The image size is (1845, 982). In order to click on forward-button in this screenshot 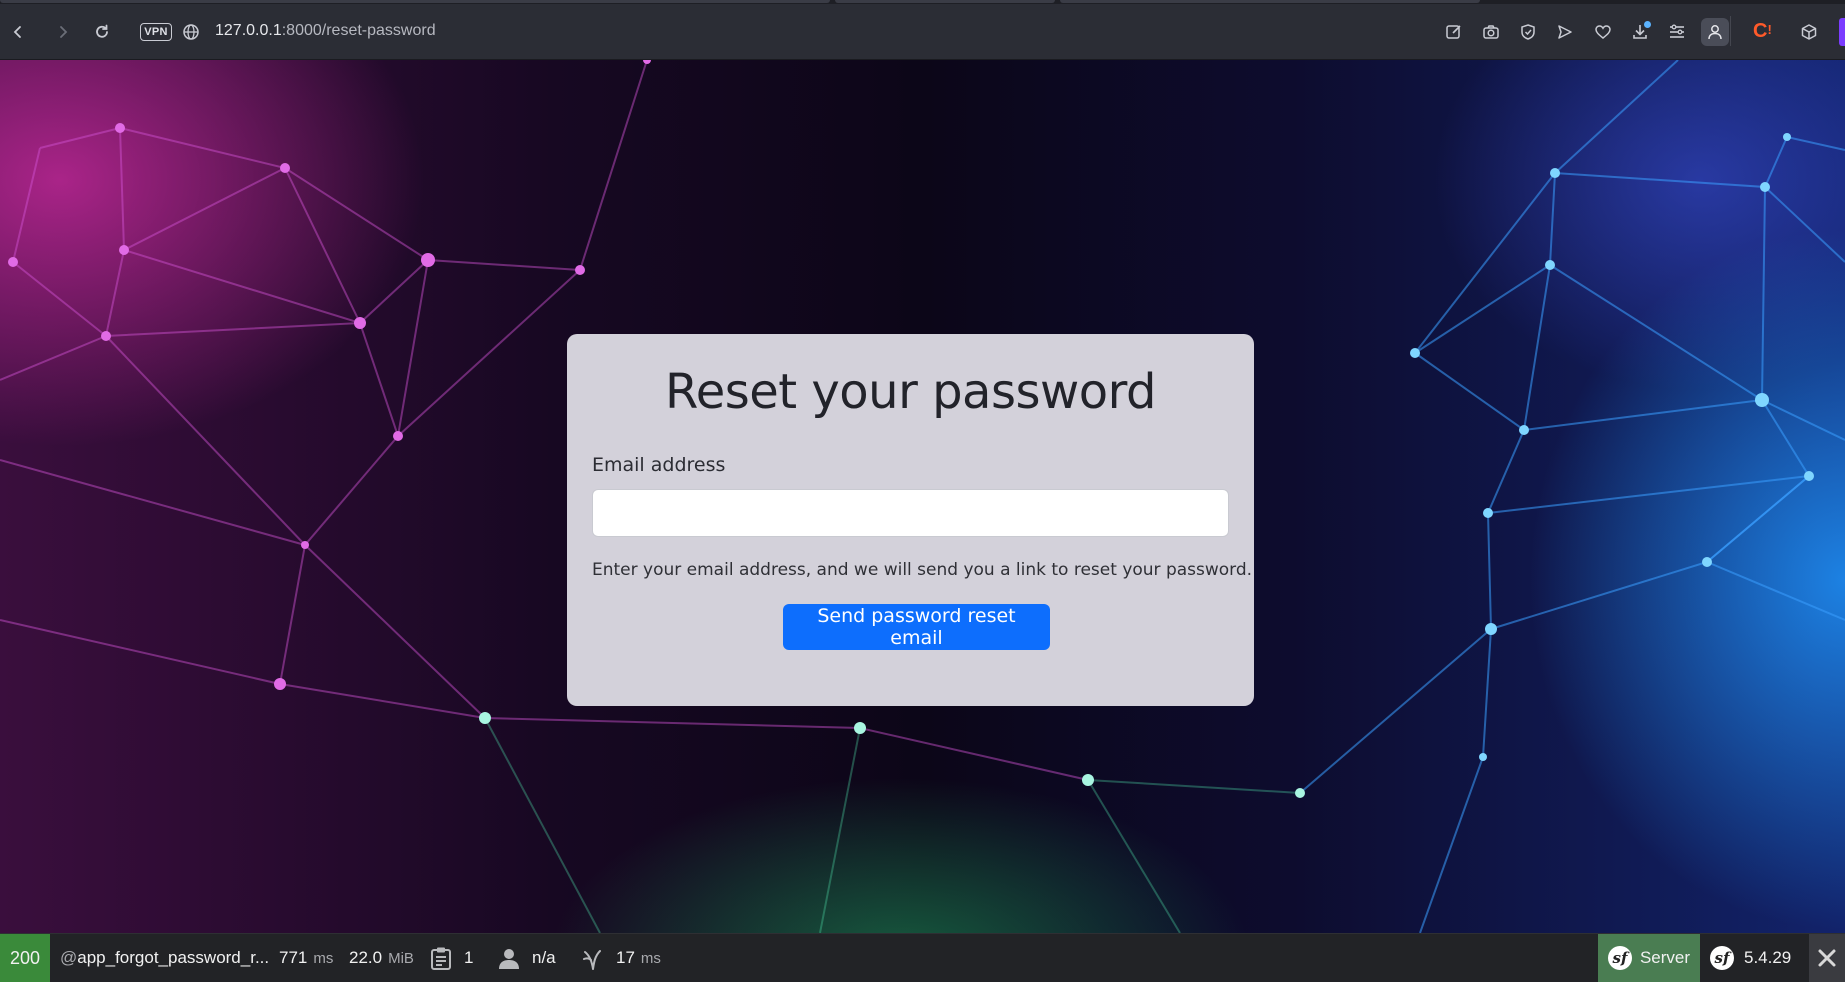, I will do `click(63, 32)`.